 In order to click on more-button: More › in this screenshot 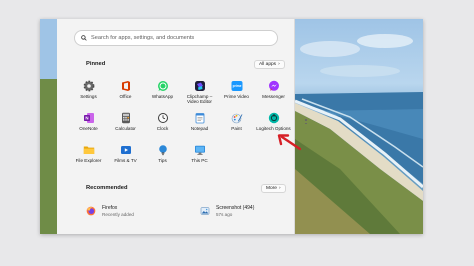, I will do `click(273, 188)`.